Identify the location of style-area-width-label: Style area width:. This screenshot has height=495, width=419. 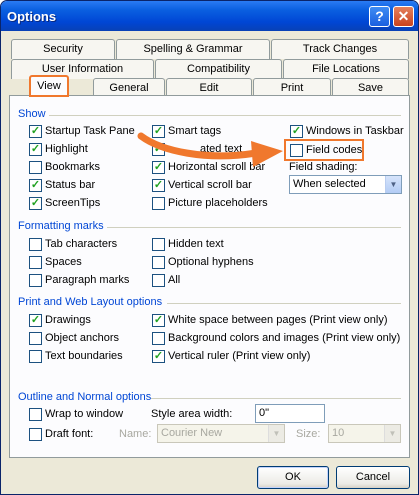
(192, 414).